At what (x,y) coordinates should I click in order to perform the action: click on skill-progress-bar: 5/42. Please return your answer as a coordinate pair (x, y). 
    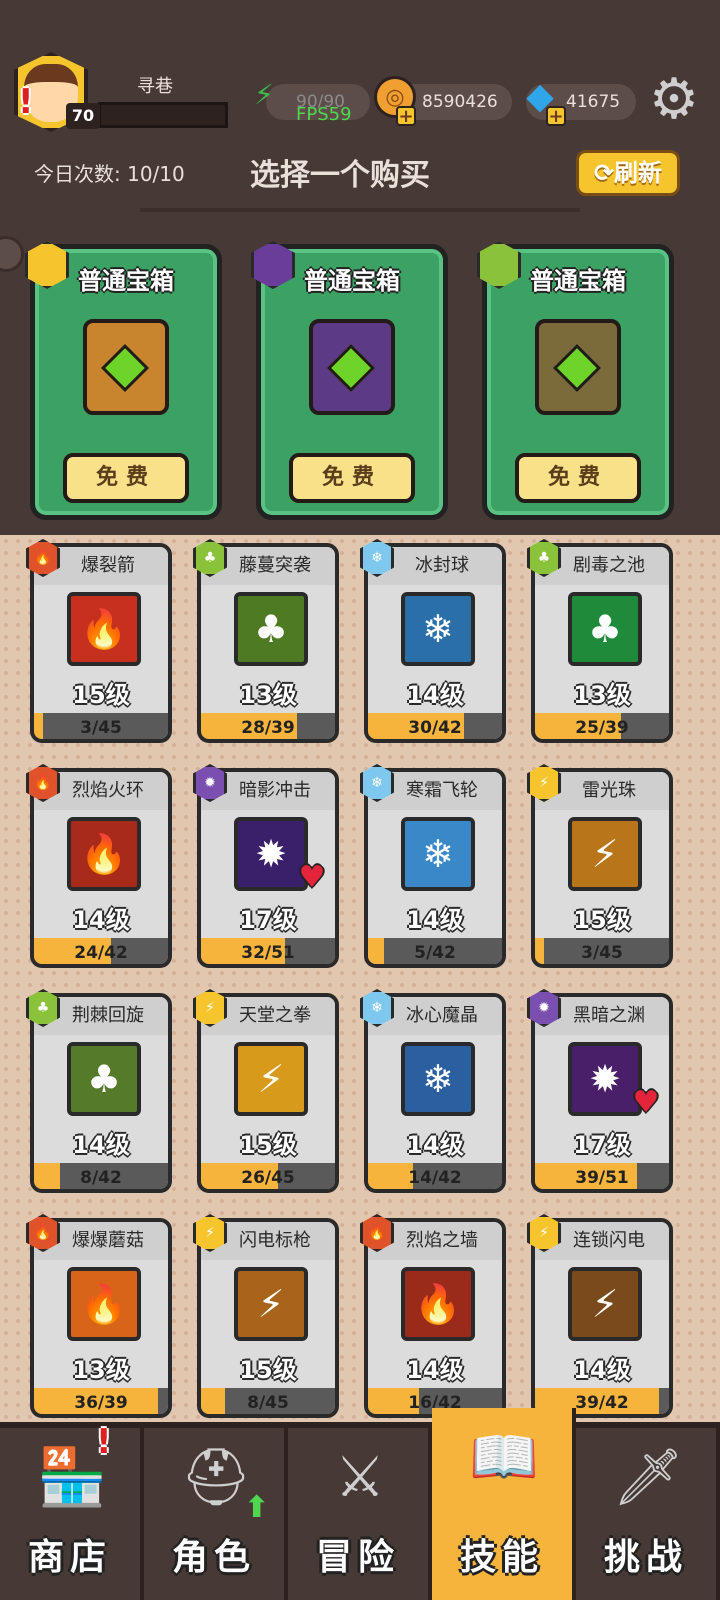
    Looking at the image, I should click on (435, 951).